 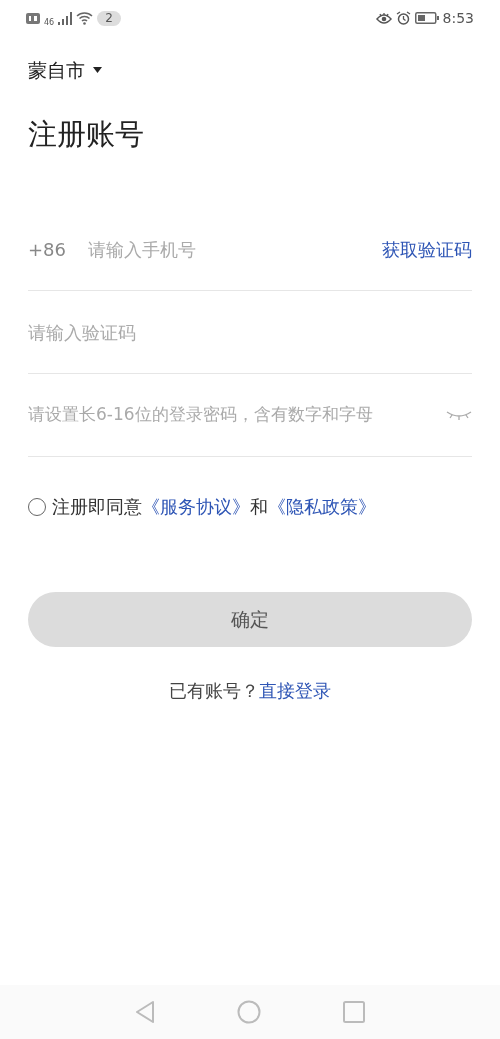 What do you see at coordinates (459, 415) in the screenshot?
I see `closed-eye-icon` at bounding box center [459, 415].